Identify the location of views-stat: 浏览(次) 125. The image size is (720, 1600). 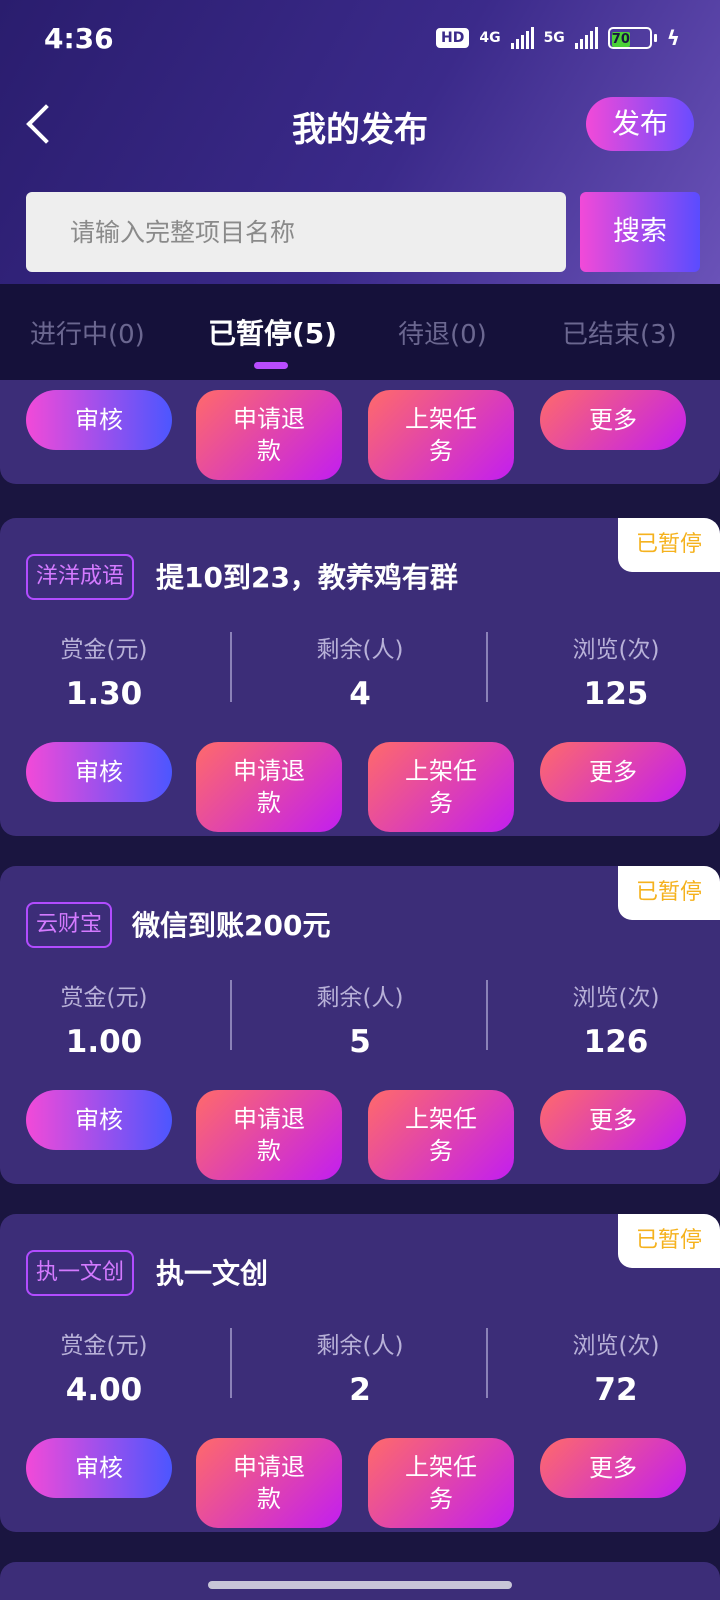
(616, 671).